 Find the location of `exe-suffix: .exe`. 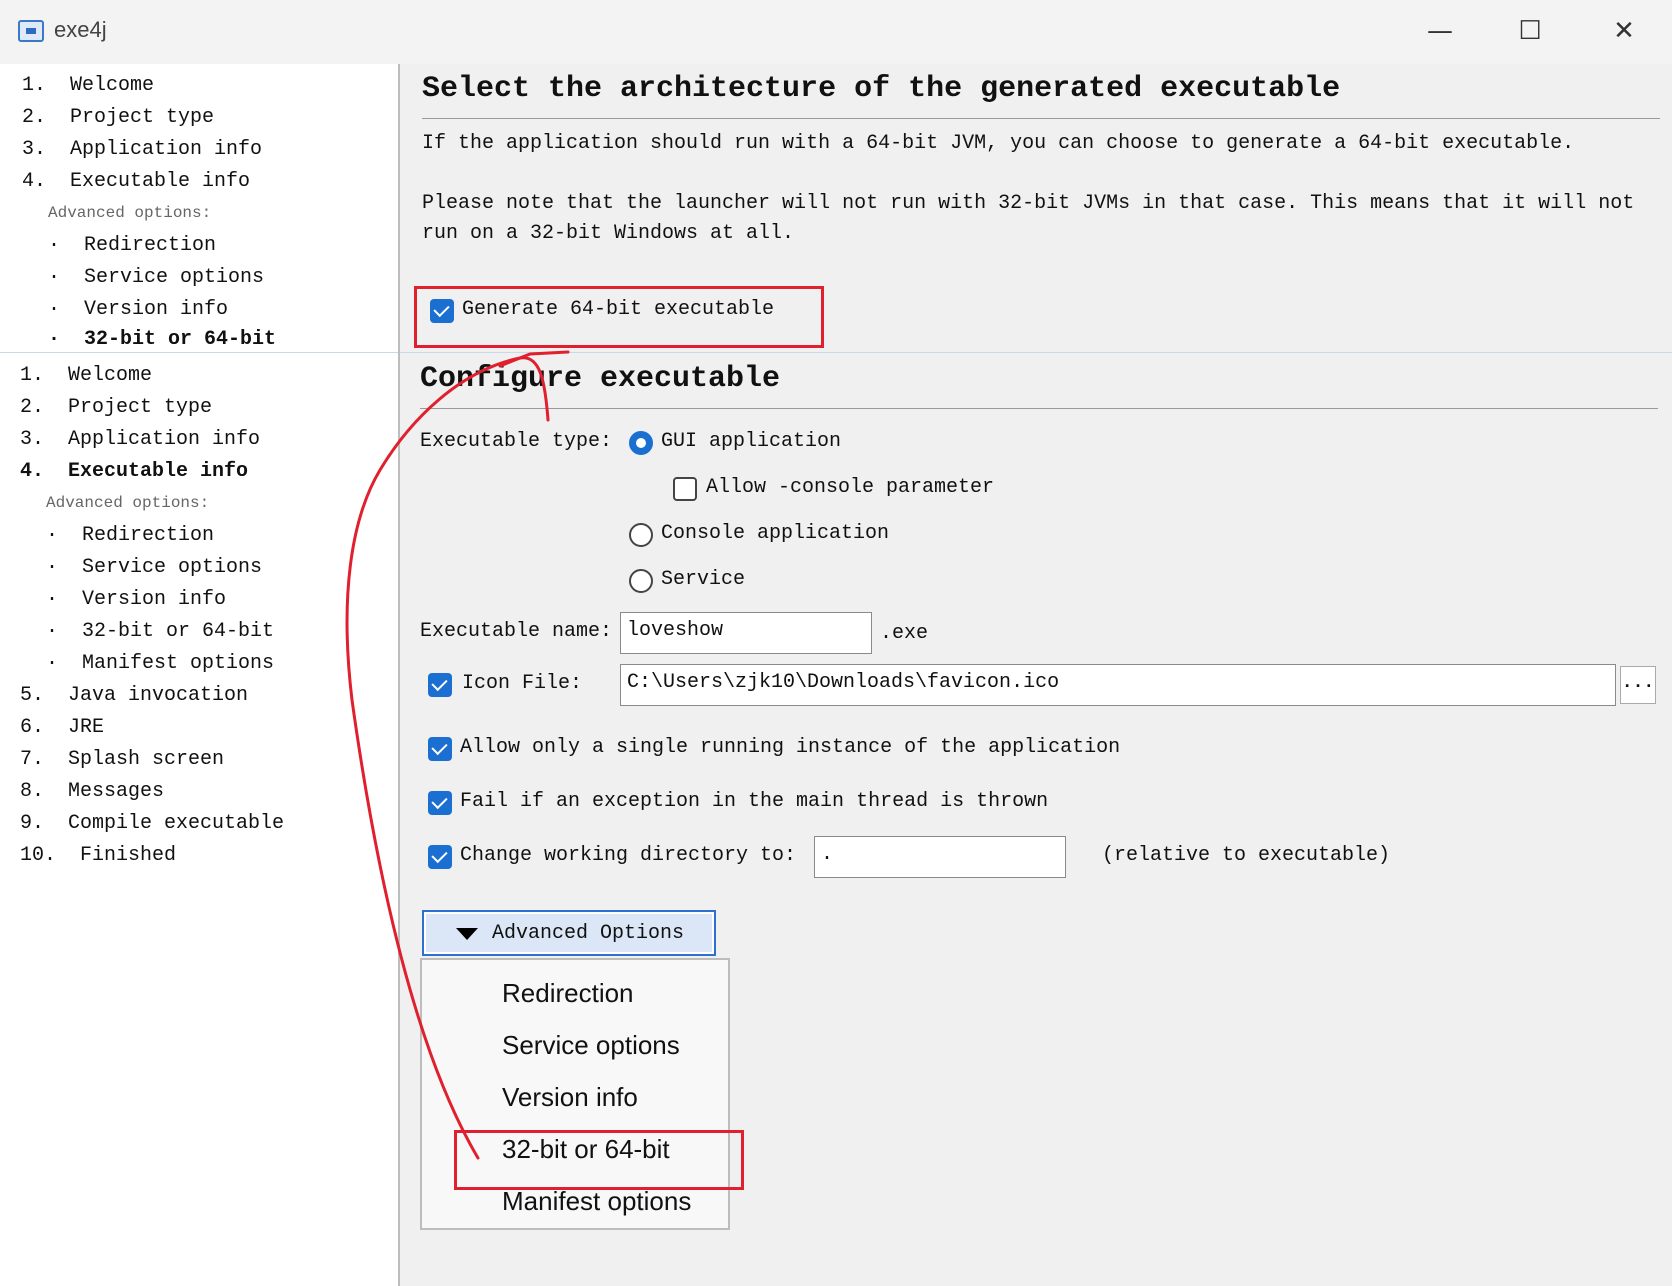

exe-suffix: .exe is located at coordinates (904, 633).